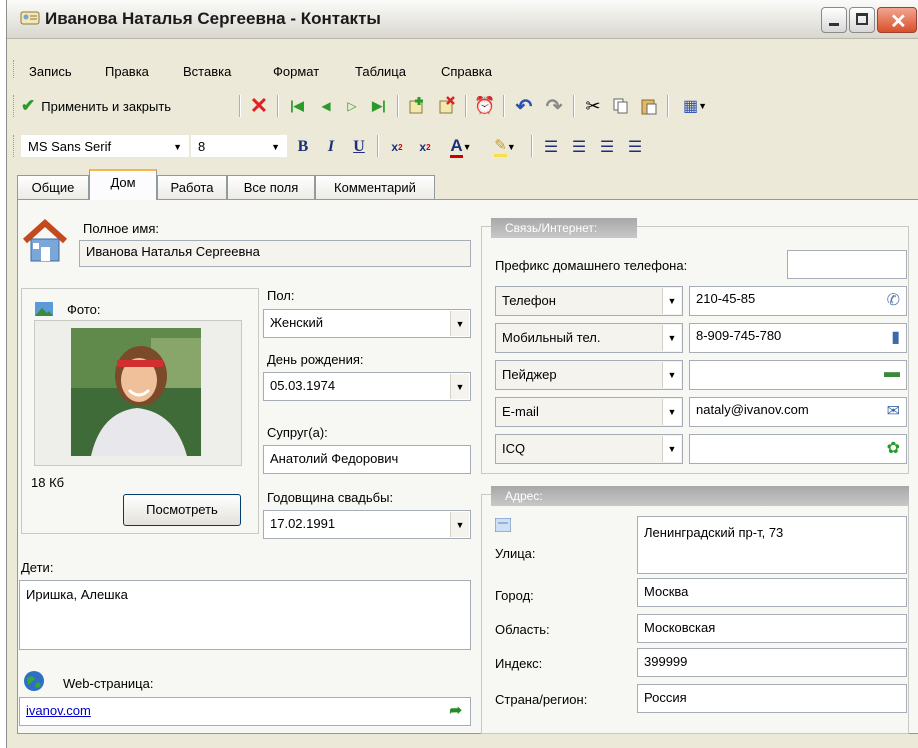 Image resolution: width=918 pixels, height=748 pixels. I want to click on highlight-icon: ✎ ▼, so click(505, 147).